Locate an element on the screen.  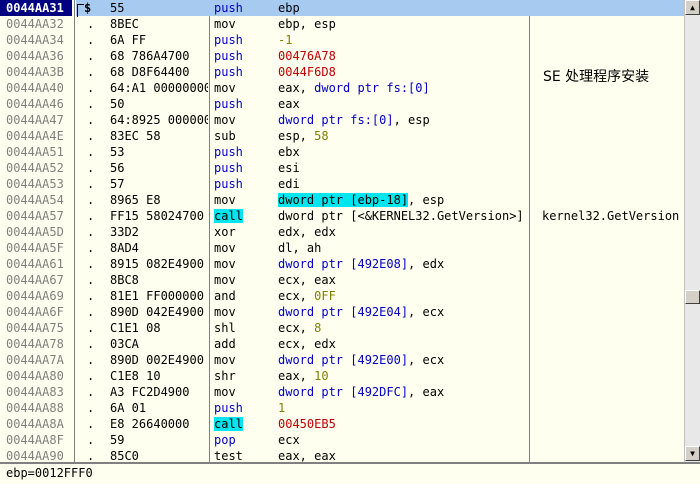
row-hex-bytes: 85C0 is located at coordinates (124, 455).